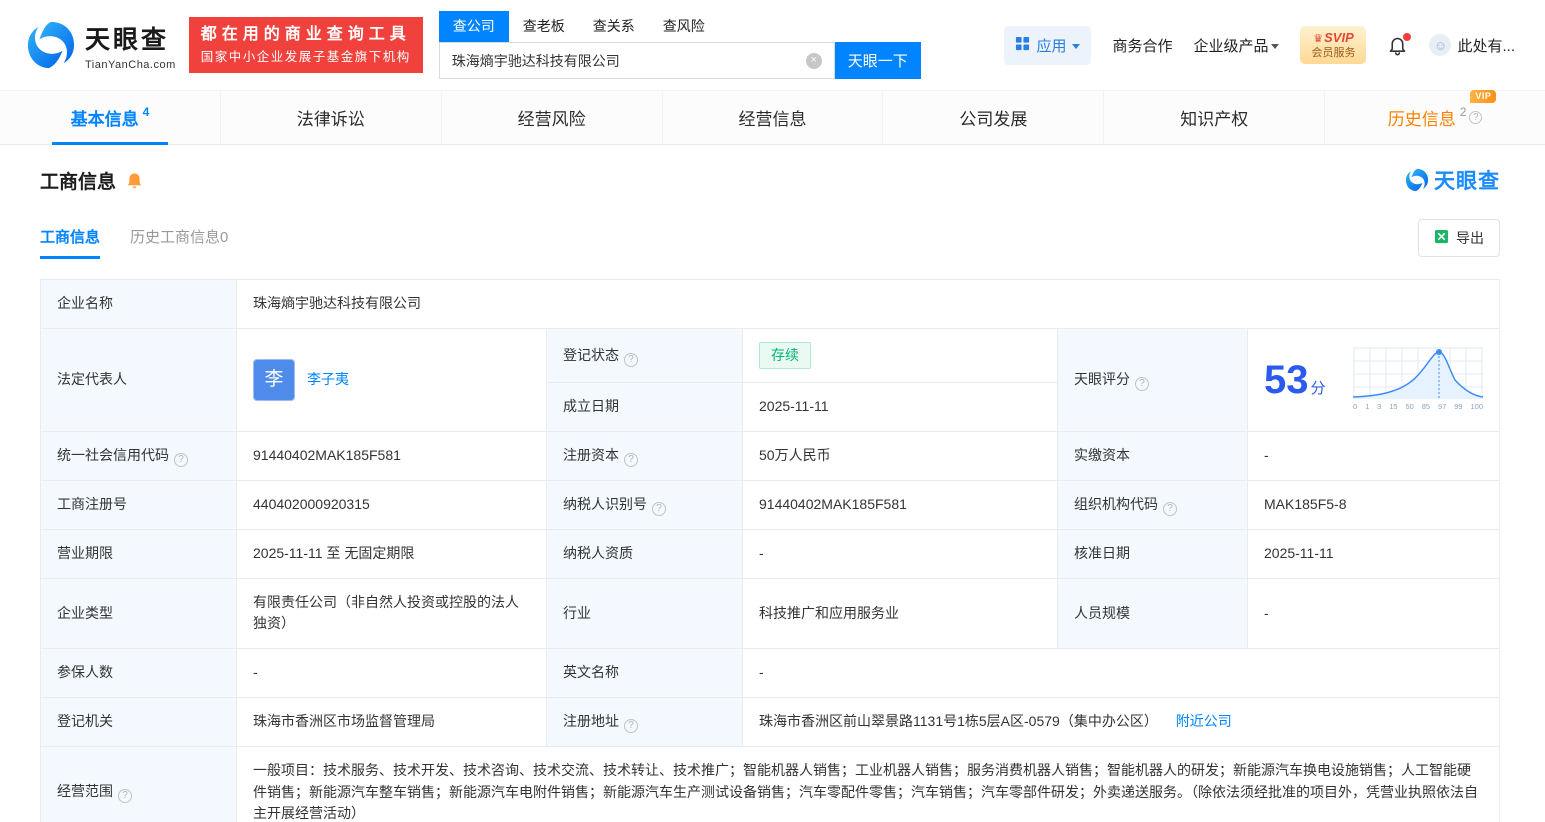 This screenshot has width=1545, height=822. I want to click on table-row: 参保人数 - 英文名称 -, so click(770, 673).